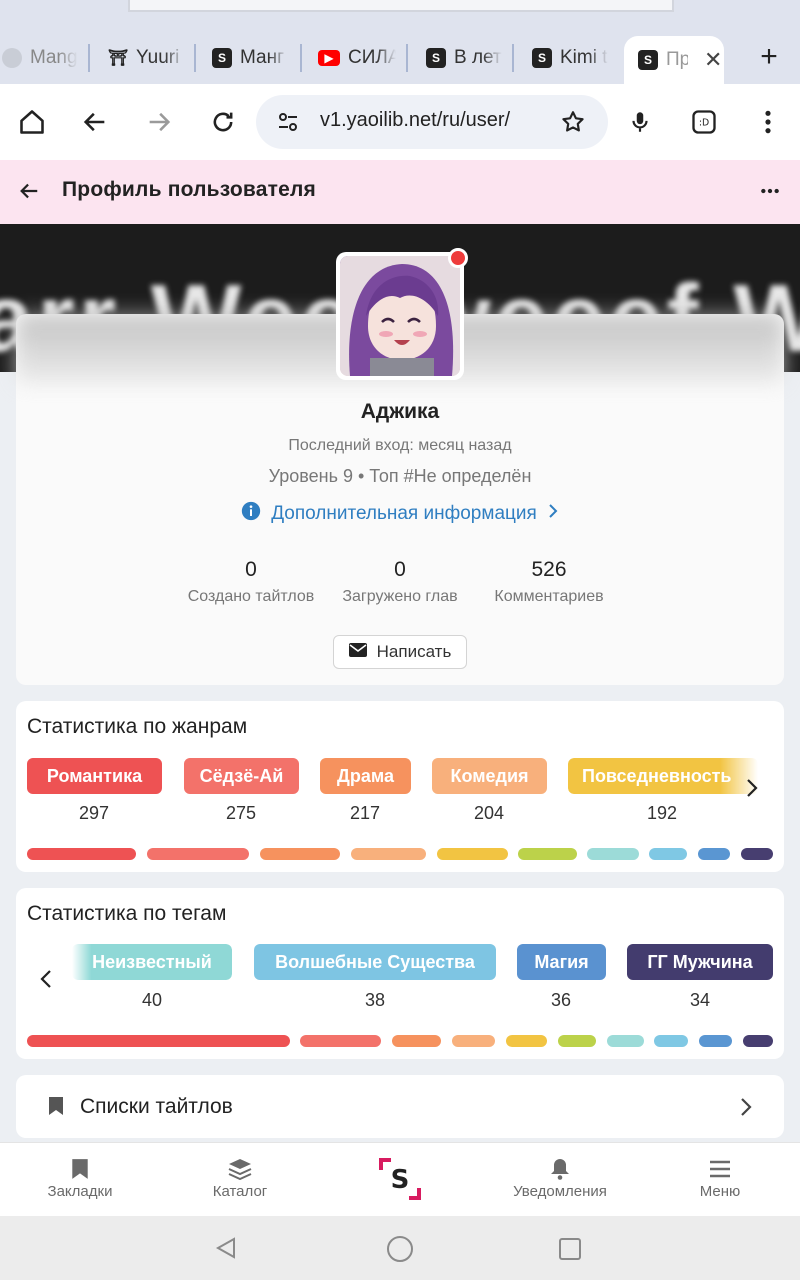 Image resolution: width=800 pixels, height=1280 pixels. Describe the element at coordinates (46, 982) in the screenshot. I see `chevron-left-icon` at that location.